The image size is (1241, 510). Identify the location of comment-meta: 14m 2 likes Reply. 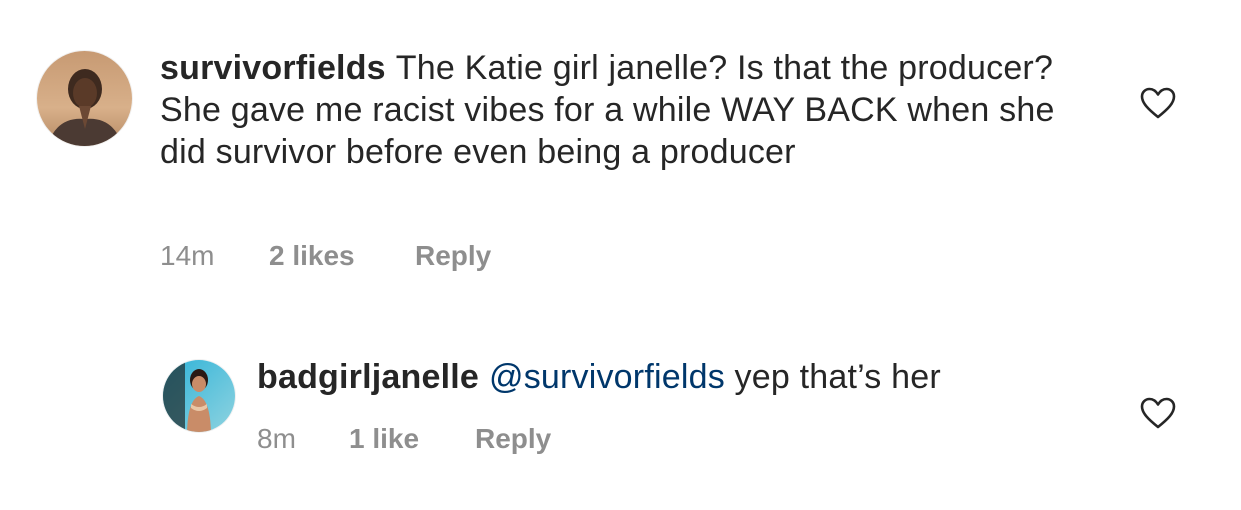
(360, 257).